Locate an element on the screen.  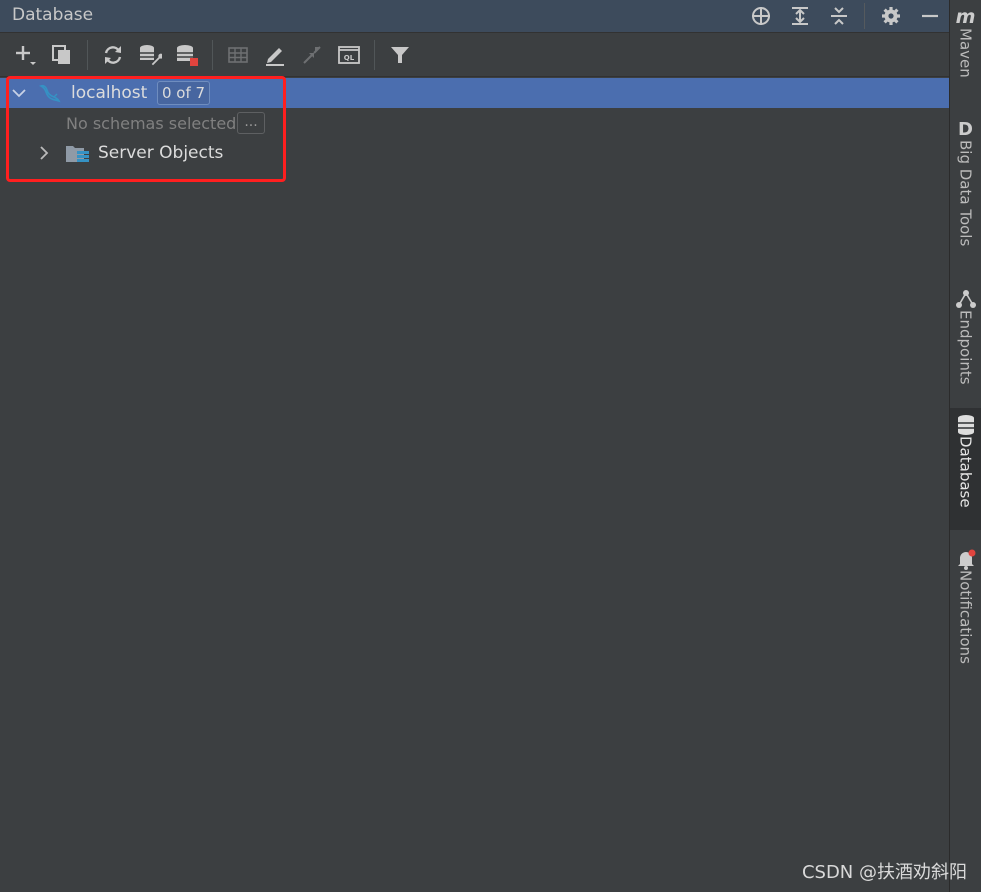
maven-icon: m is located at coordinates (966, 17).